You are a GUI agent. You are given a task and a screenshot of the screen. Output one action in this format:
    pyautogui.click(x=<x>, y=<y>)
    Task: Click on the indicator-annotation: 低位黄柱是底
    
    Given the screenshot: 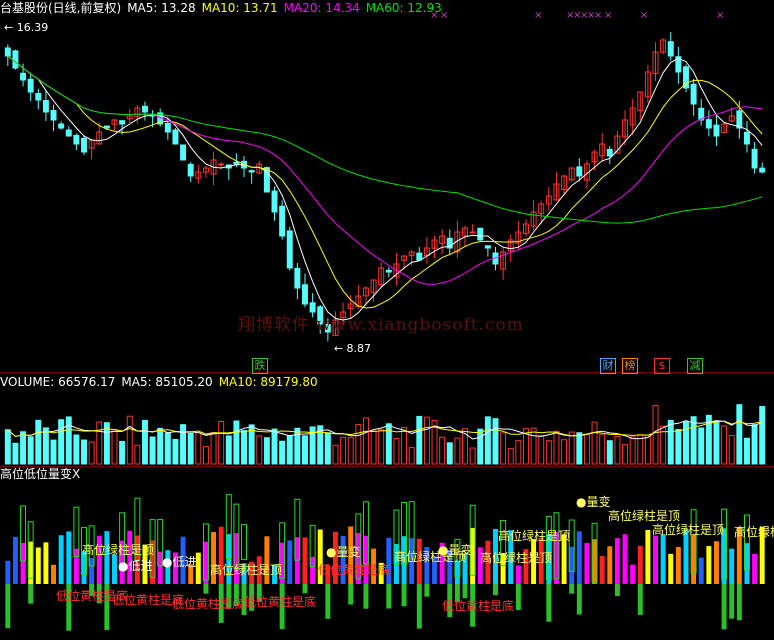 What is the action you would take?
    pyautogui.click(x=478, y=605)
    